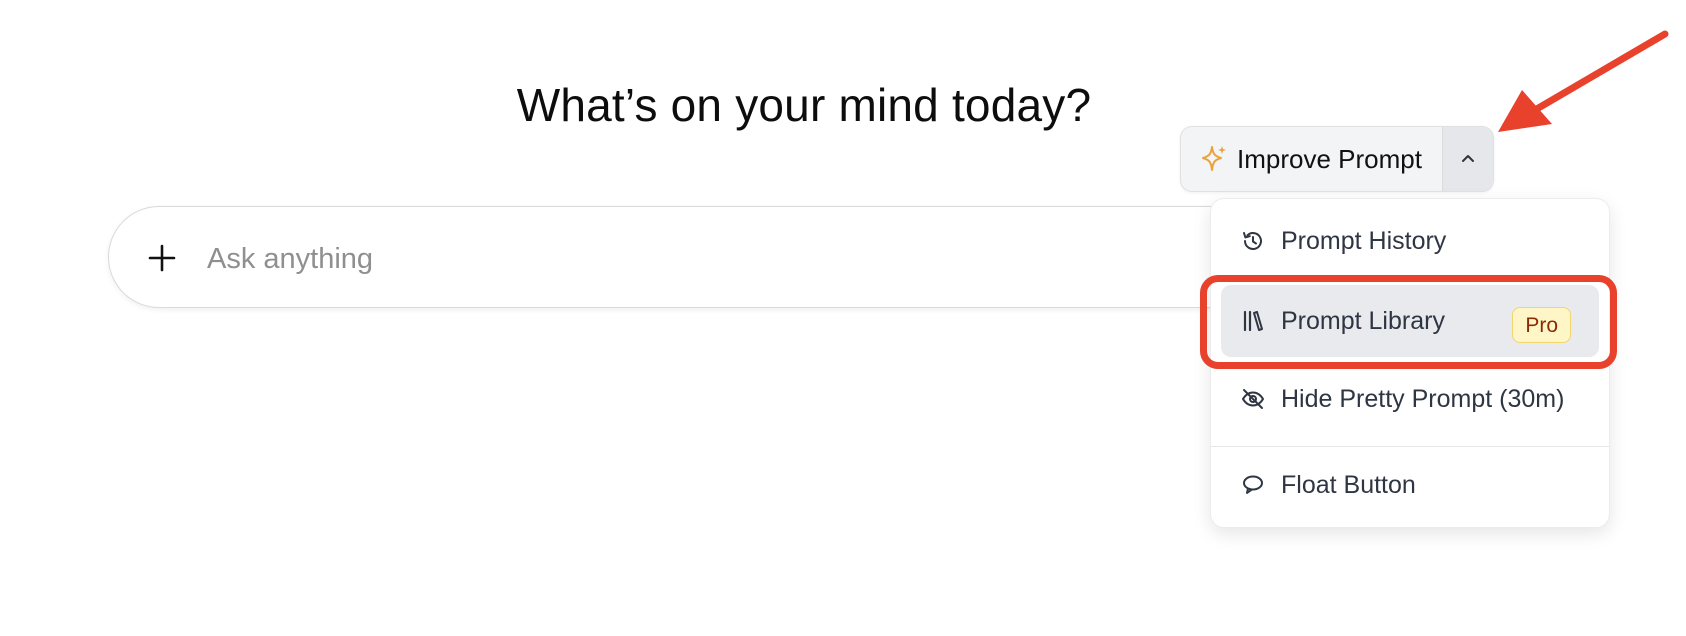 This screenshot has height=636, width=1686. I want to click on menu-divider, so click(1410, 446).